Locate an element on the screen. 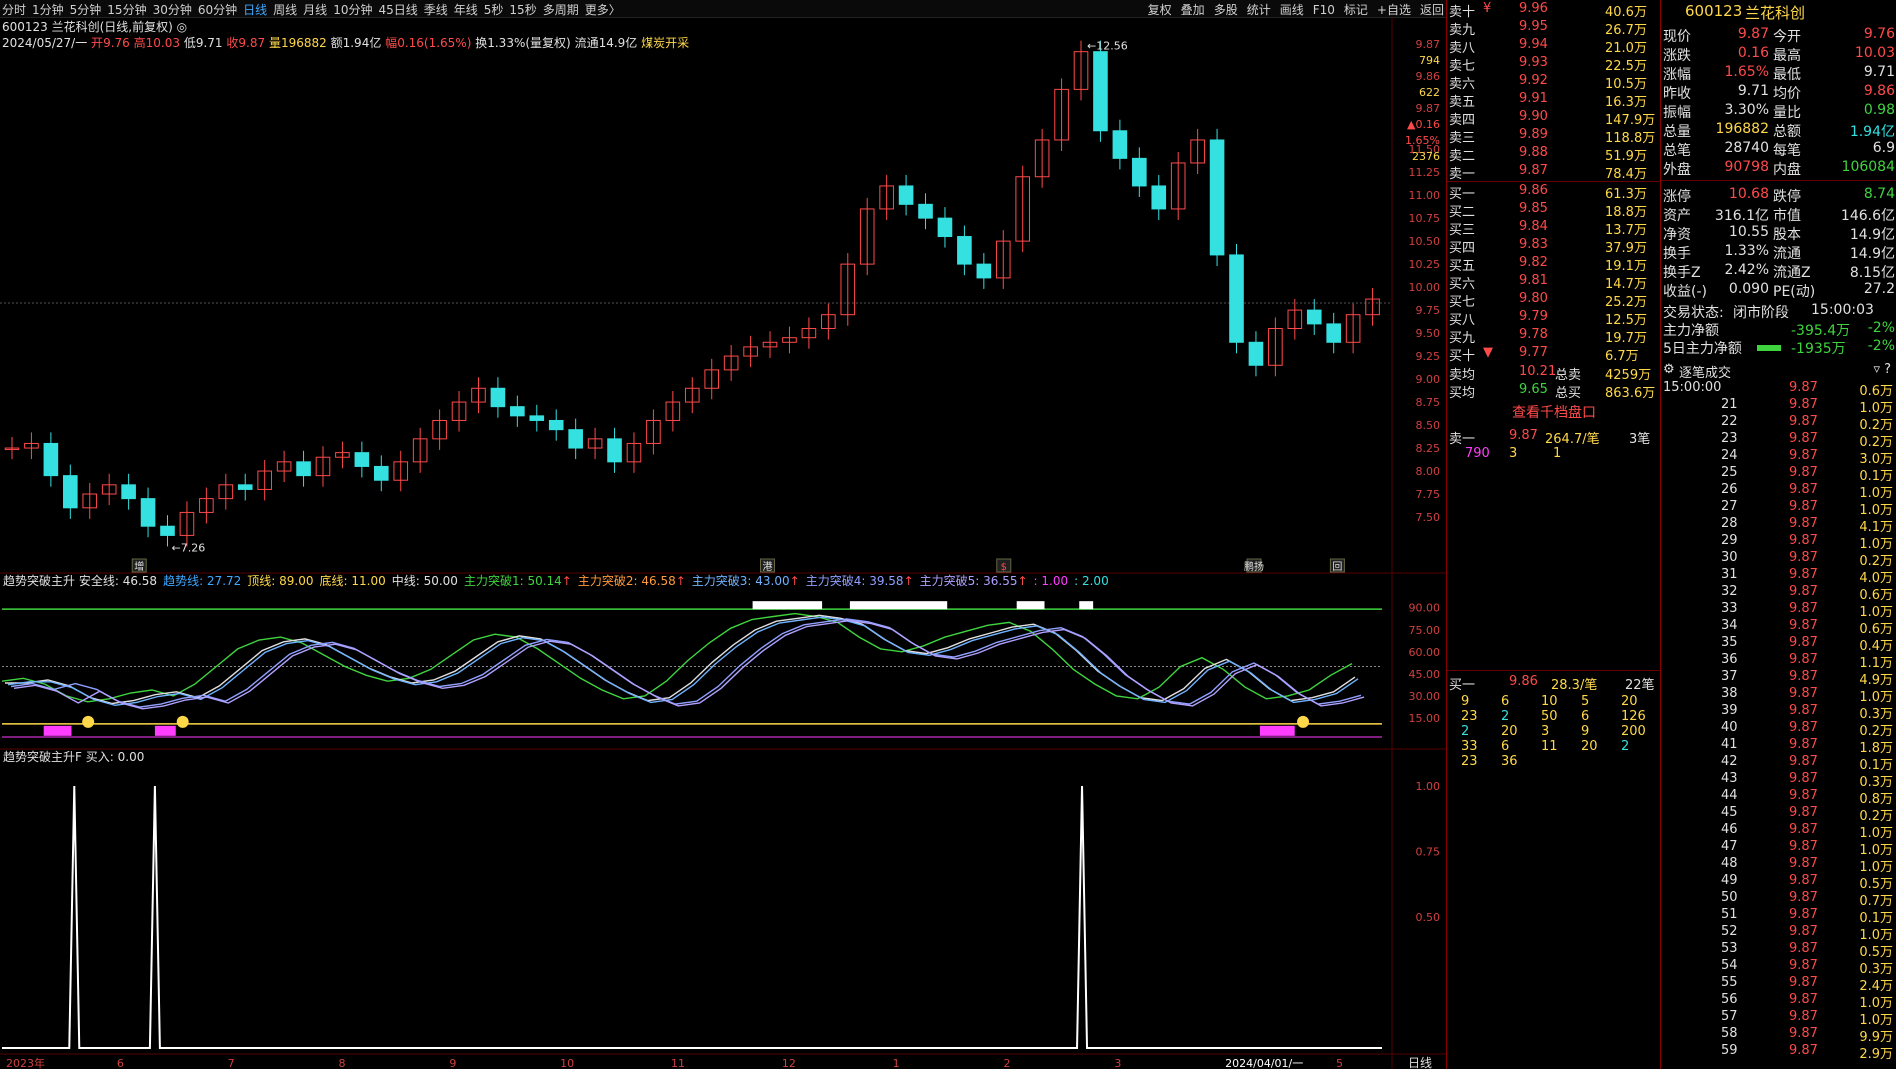 This screenshot has width=1896, height=1069. ask-row: 卖五 9.91 16.3万 is located at coordinates (1554, 100).